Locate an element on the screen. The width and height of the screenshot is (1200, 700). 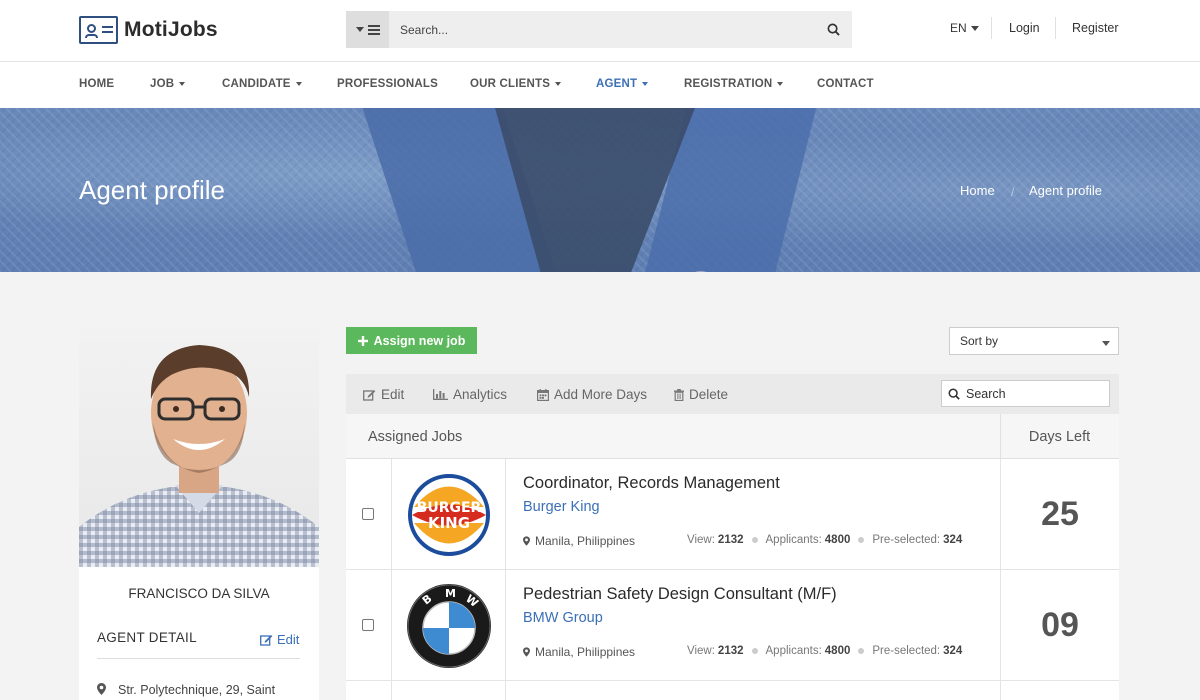
page-title: Agent profile is located at coordinates (152, 190).